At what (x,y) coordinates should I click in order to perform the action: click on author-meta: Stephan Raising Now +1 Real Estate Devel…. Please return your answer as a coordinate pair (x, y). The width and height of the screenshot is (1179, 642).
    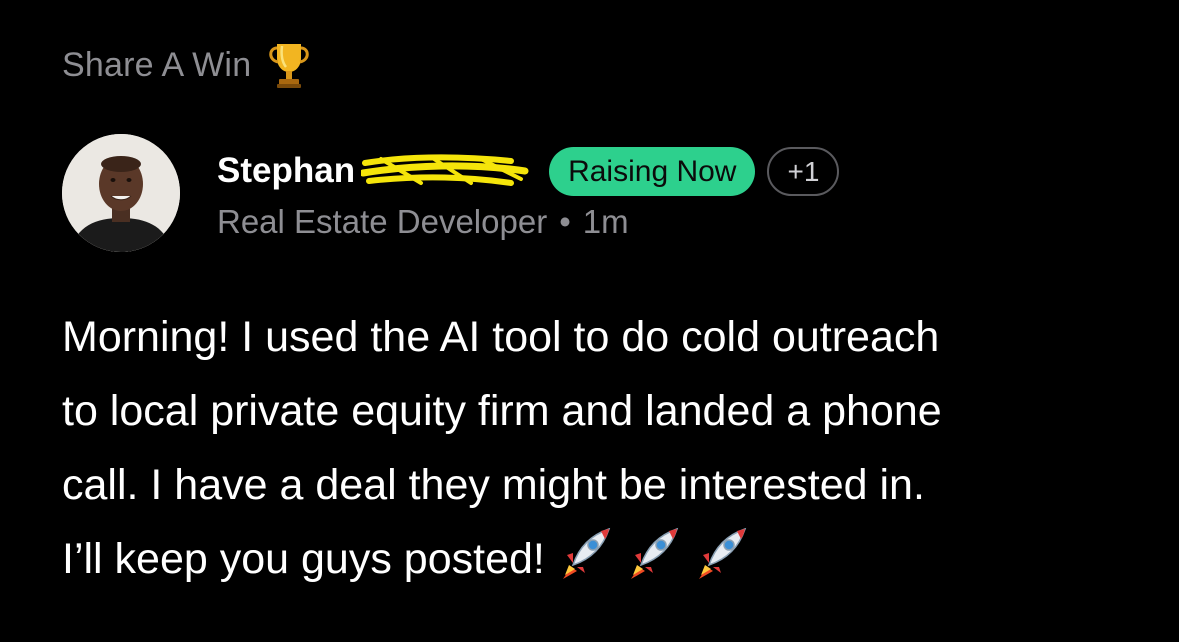
    Looking at the image, I should click on (528, 193).